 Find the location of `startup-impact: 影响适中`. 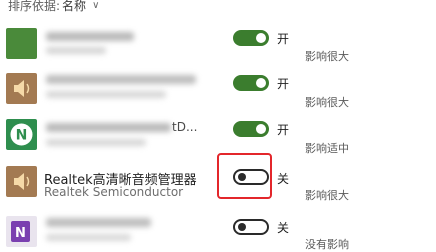

startup-impact: 影响适中 is located at coordinates (327, 148).